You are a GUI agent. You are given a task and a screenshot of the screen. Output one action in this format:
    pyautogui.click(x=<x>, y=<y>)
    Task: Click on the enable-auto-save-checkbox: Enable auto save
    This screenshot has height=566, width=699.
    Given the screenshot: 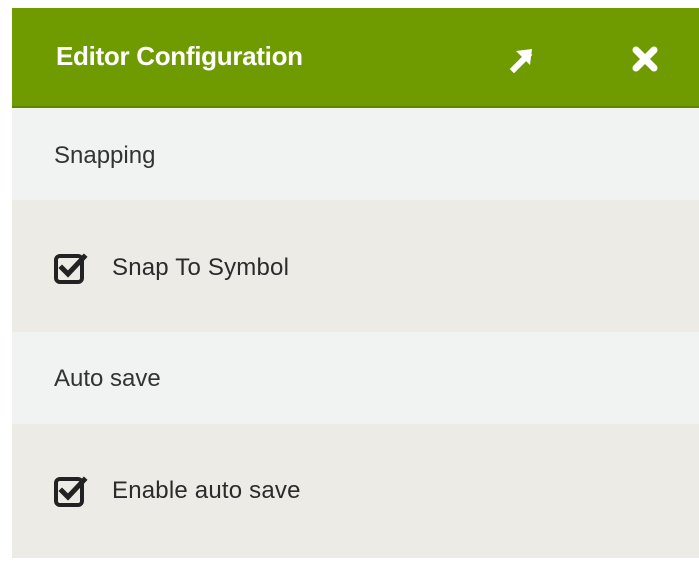 What is the action you would take?
    pyautogui.click(x=177, y=491)
    